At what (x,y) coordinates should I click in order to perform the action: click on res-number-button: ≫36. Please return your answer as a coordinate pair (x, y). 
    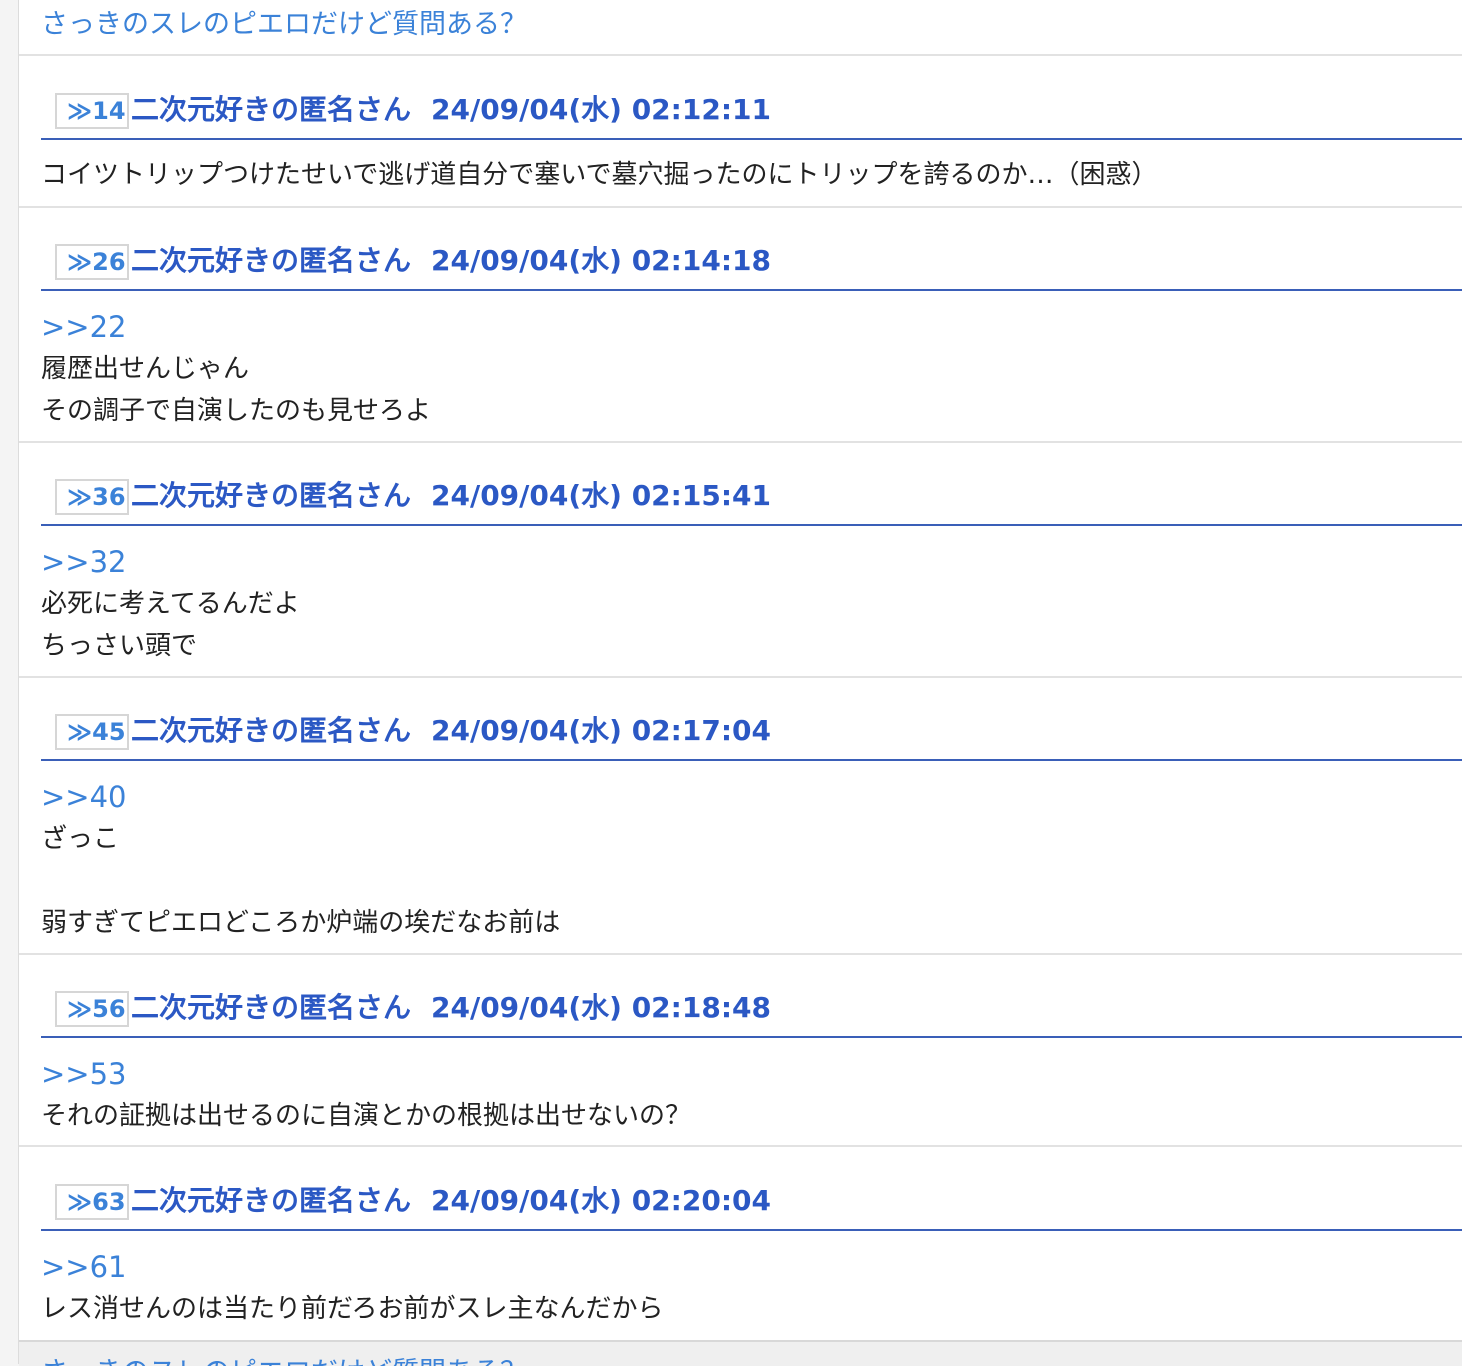
    Looking at the image, I should click on (92, 497).